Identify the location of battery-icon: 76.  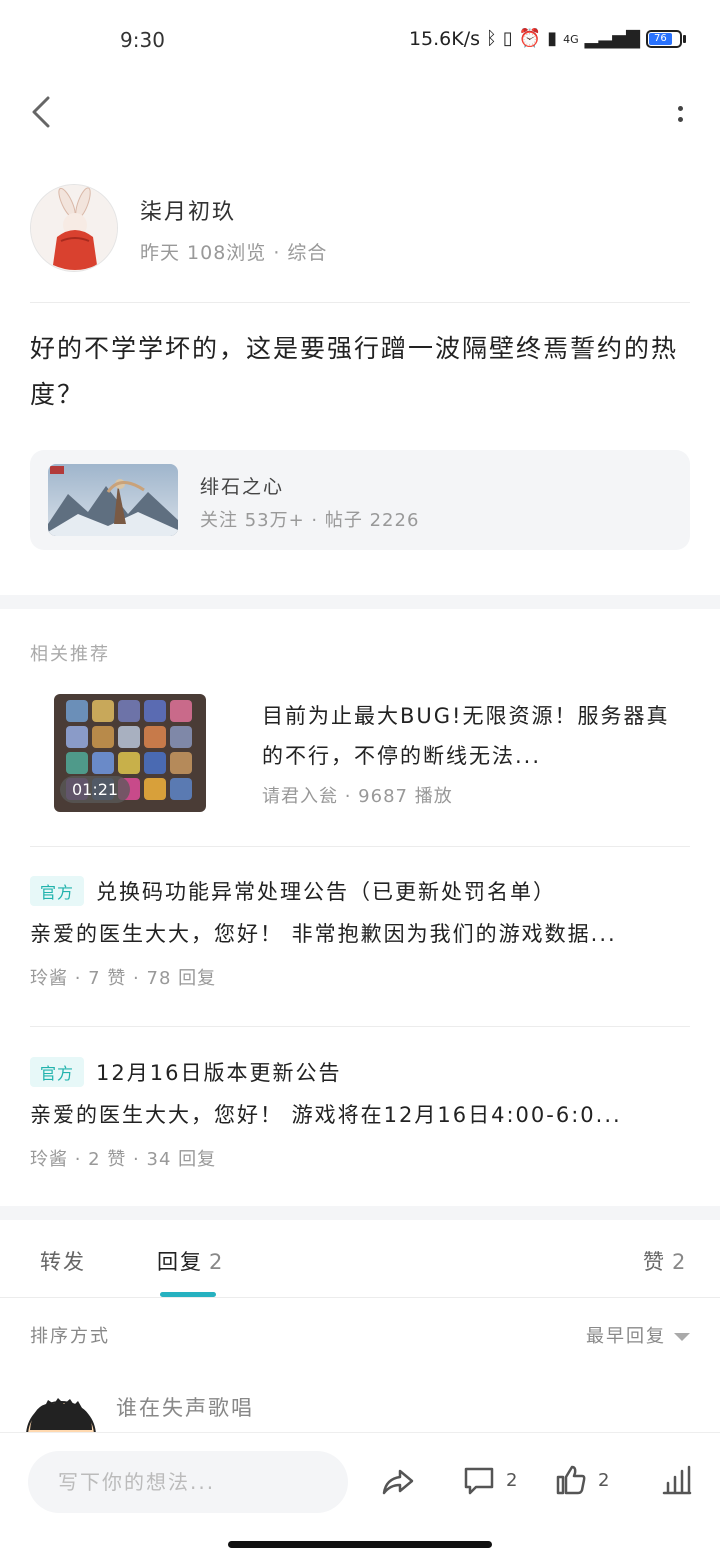
(666, 39).